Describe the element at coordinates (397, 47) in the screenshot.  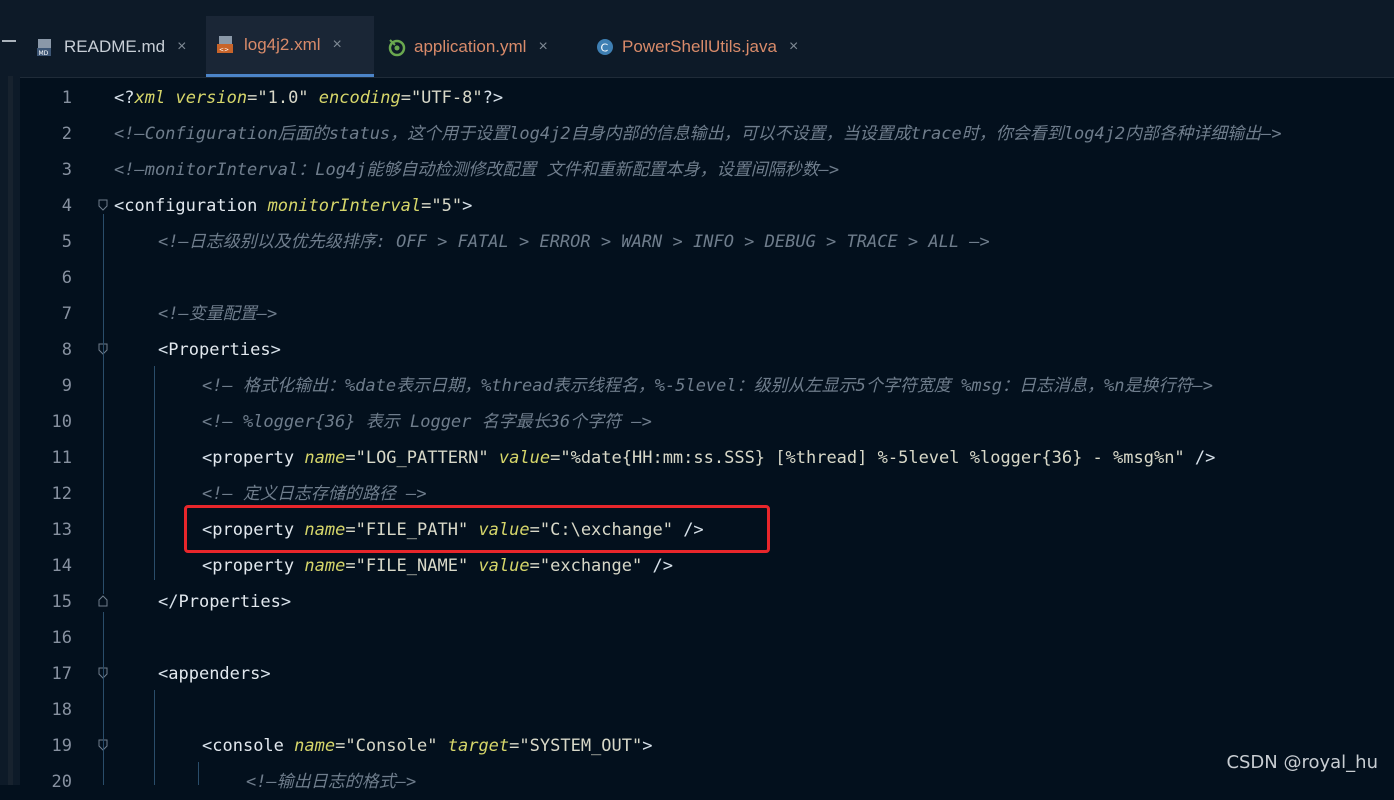
I see `yaml-file-icon` at that location.